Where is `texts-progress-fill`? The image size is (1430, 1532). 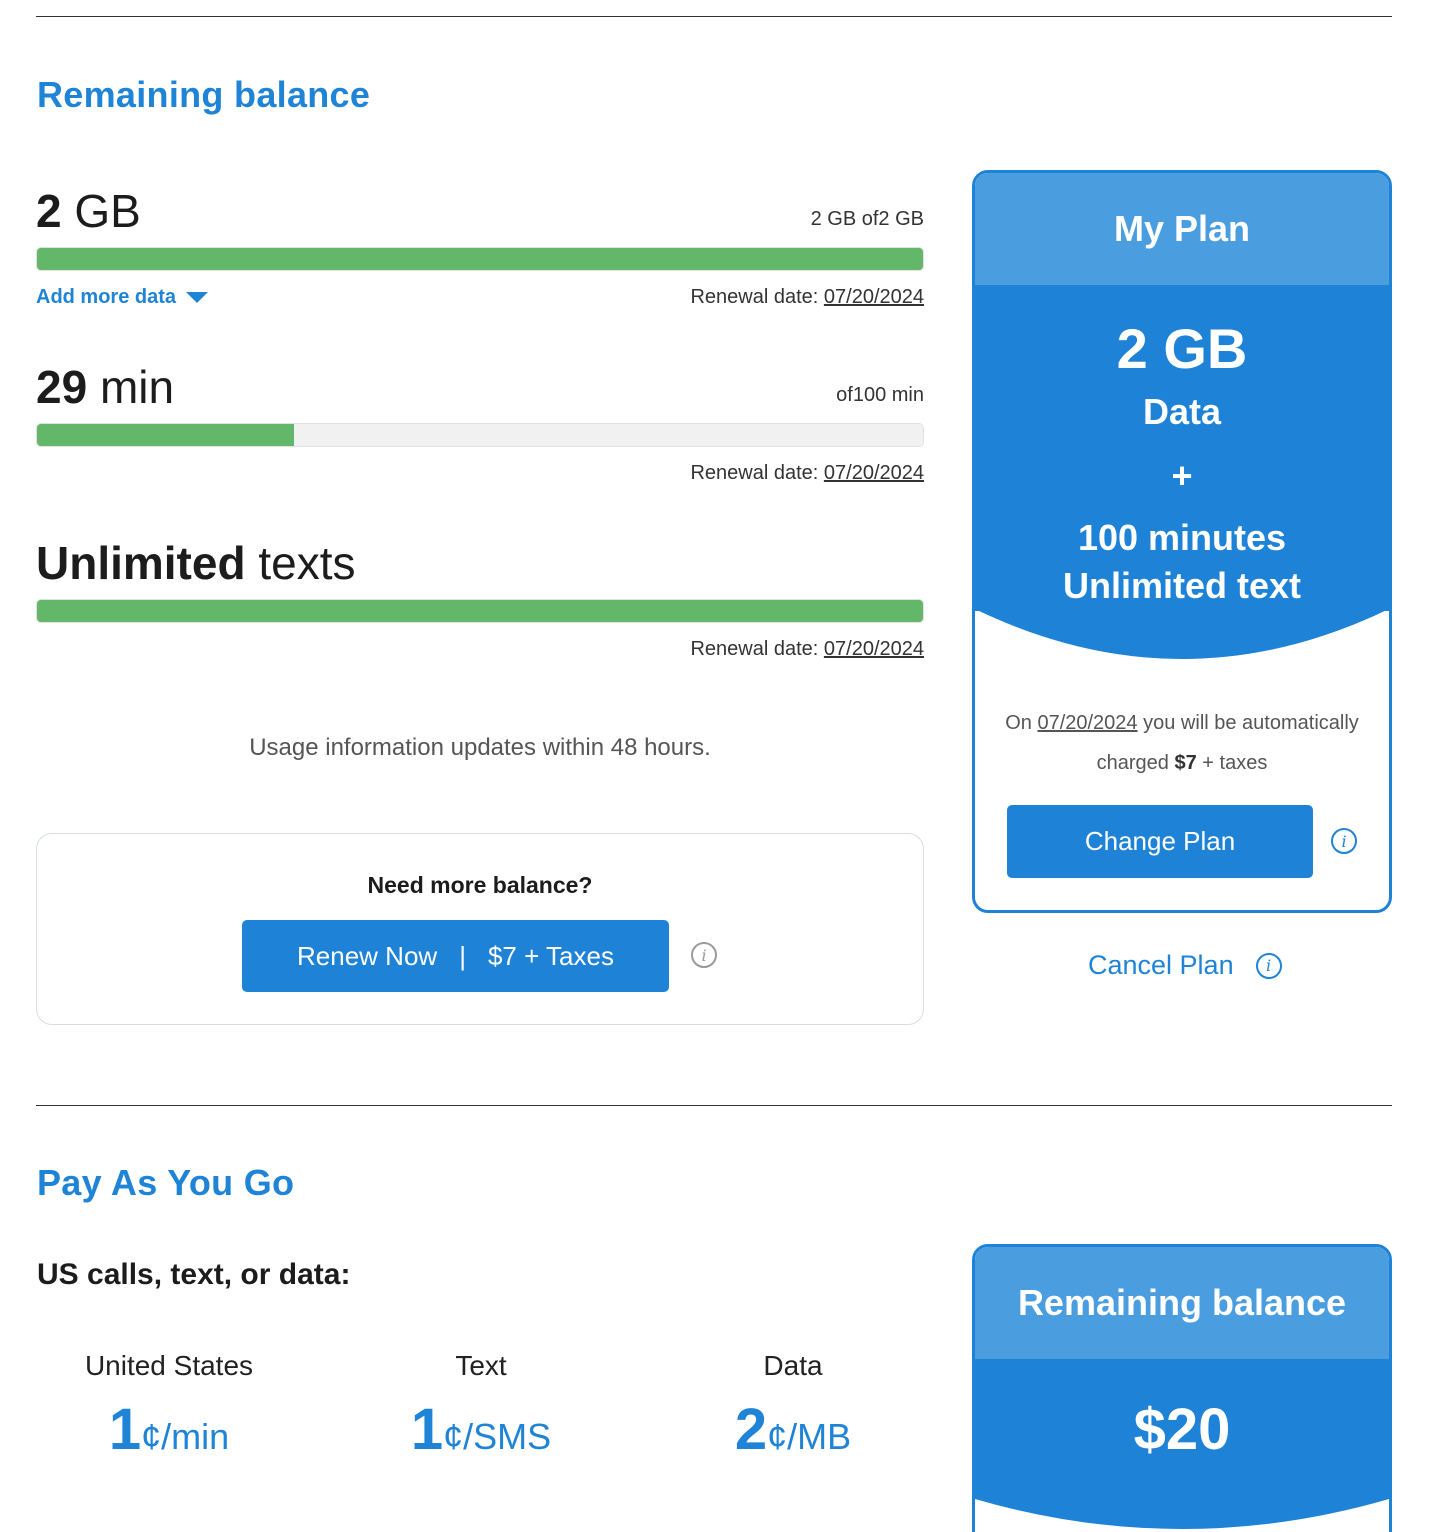
texts-progress-fill is located at coordinates (480, 611).